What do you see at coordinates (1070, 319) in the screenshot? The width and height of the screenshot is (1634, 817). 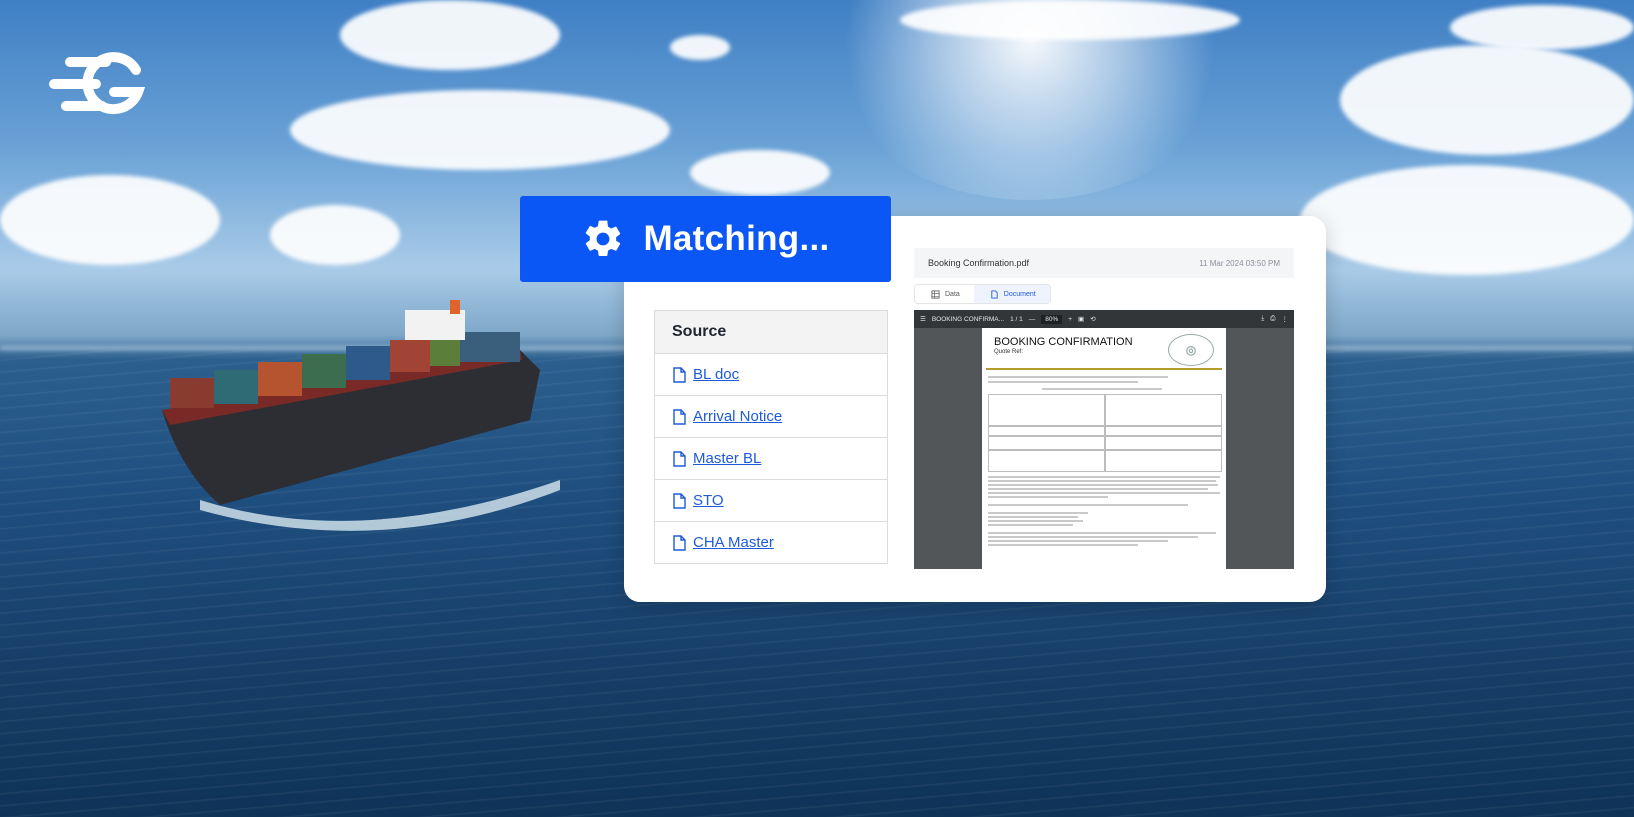 I see `zoom-in-icon: +` at bounding box center [1070, 319].